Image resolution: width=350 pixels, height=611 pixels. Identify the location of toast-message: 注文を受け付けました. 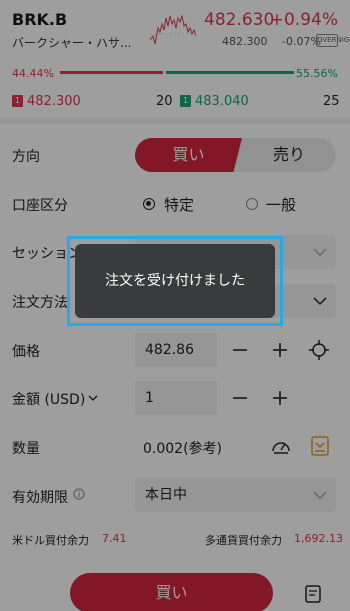
(175, 281).